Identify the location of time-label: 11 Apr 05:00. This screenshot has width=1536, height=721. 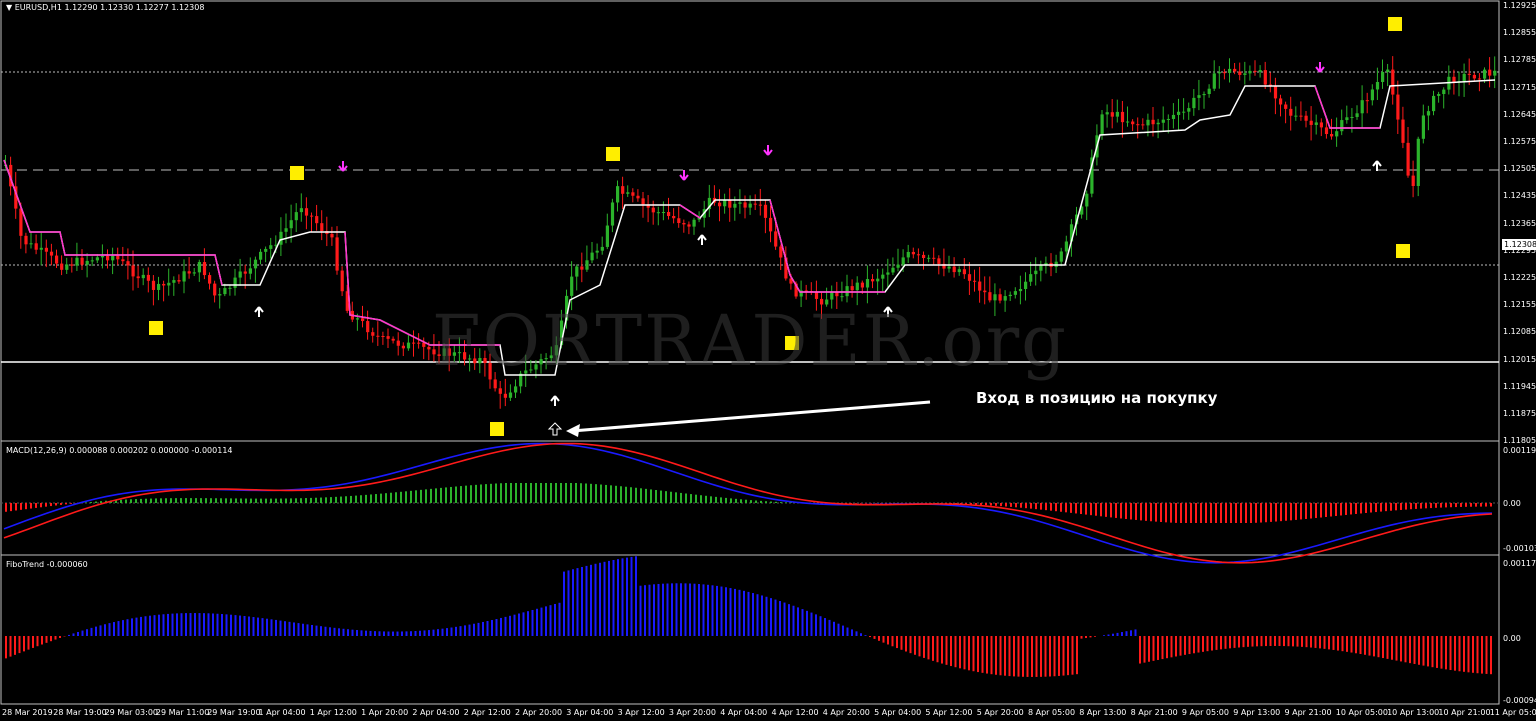
(1512, 712).